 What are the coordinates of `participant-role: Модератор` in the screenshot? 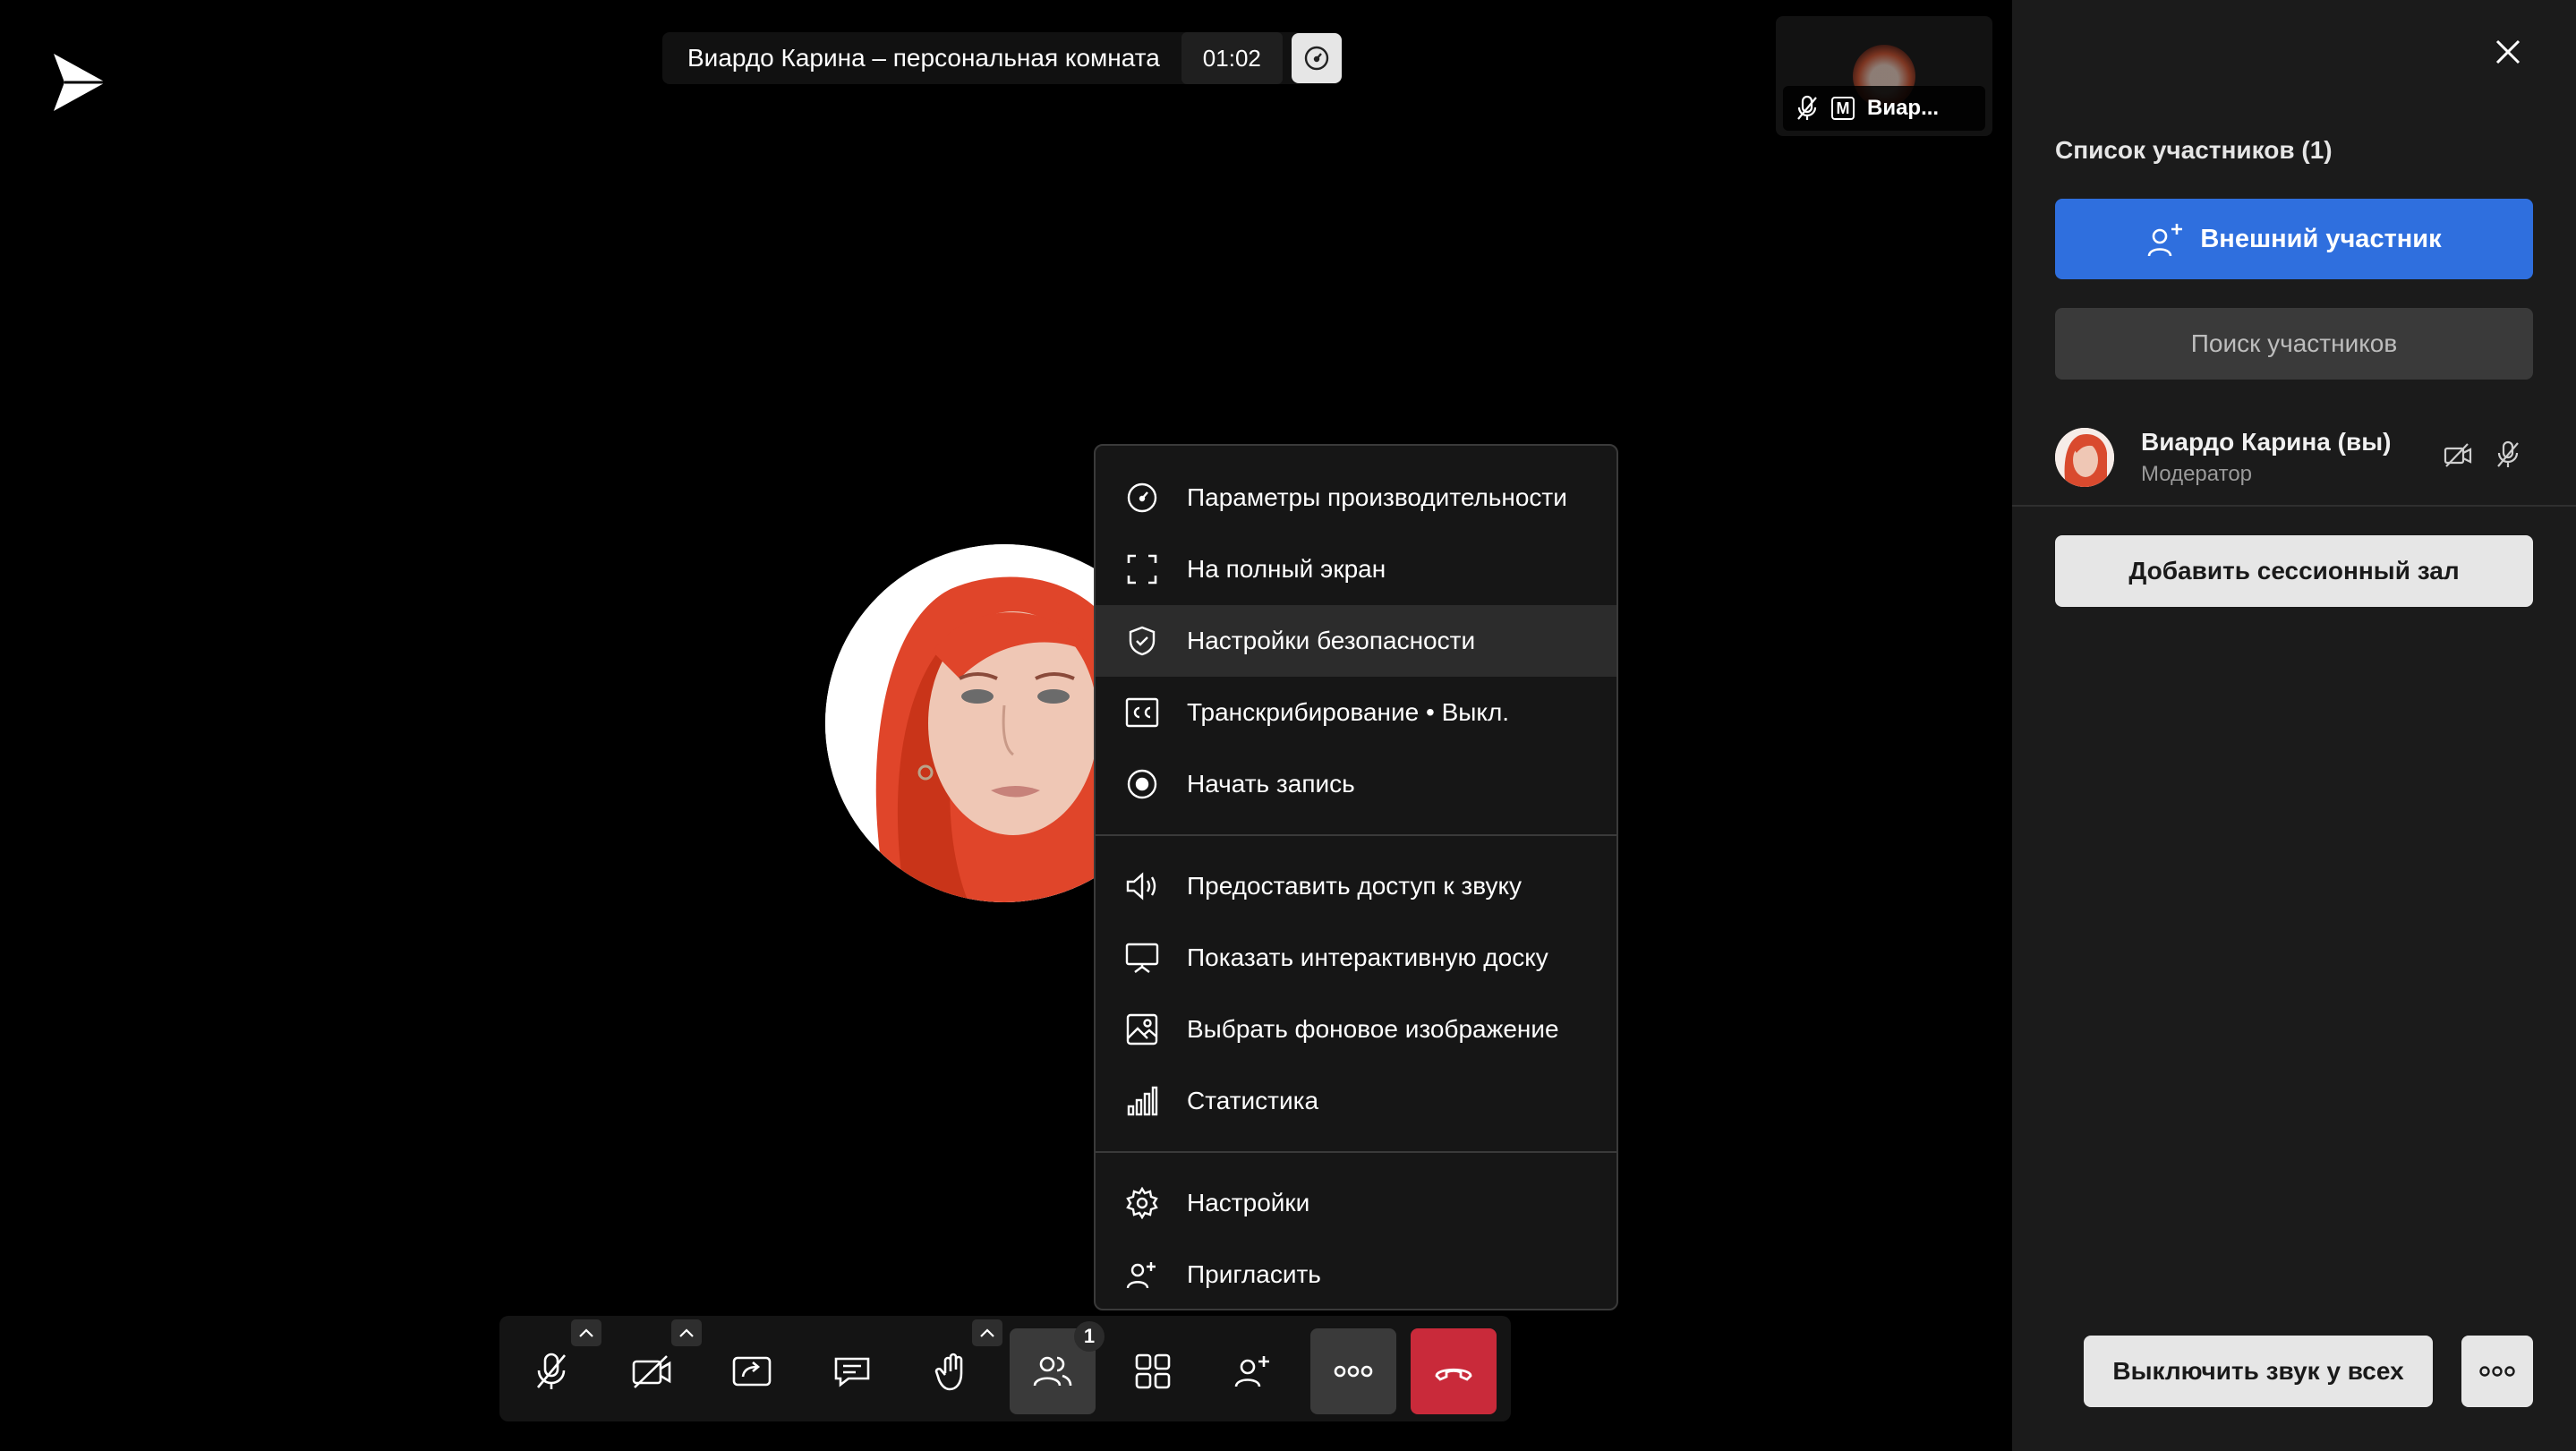 It's located at (2197, 474).